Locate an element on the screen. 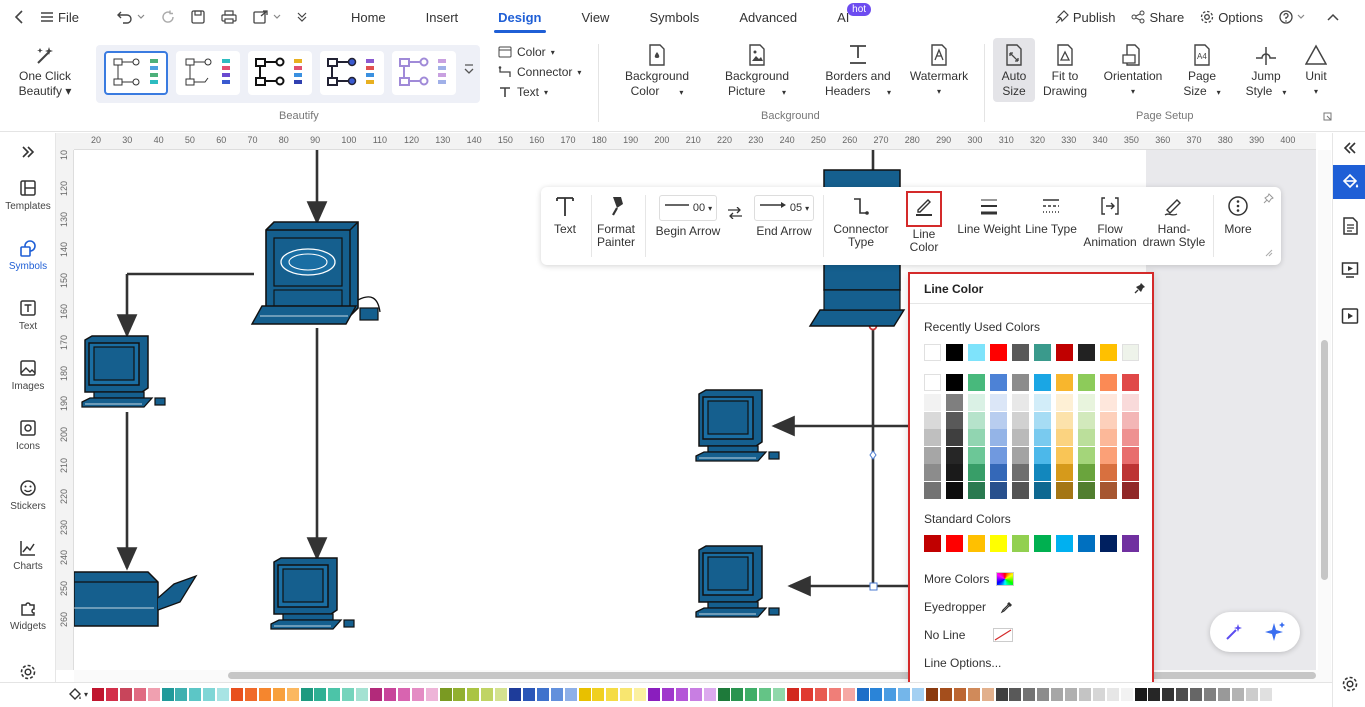 The width and height of the screenshot is (1365, 707). options-button: Options is located at coordinates (1231, 17).